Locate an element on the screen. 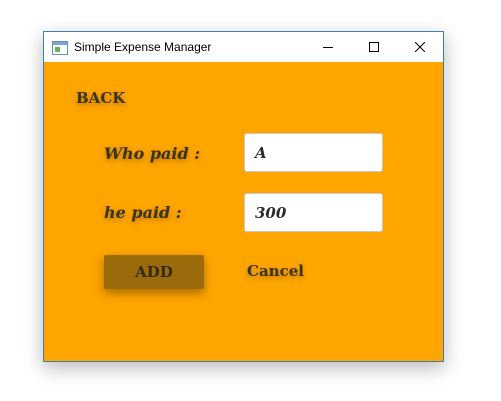  app-icon is located at coordinates (60, 47).